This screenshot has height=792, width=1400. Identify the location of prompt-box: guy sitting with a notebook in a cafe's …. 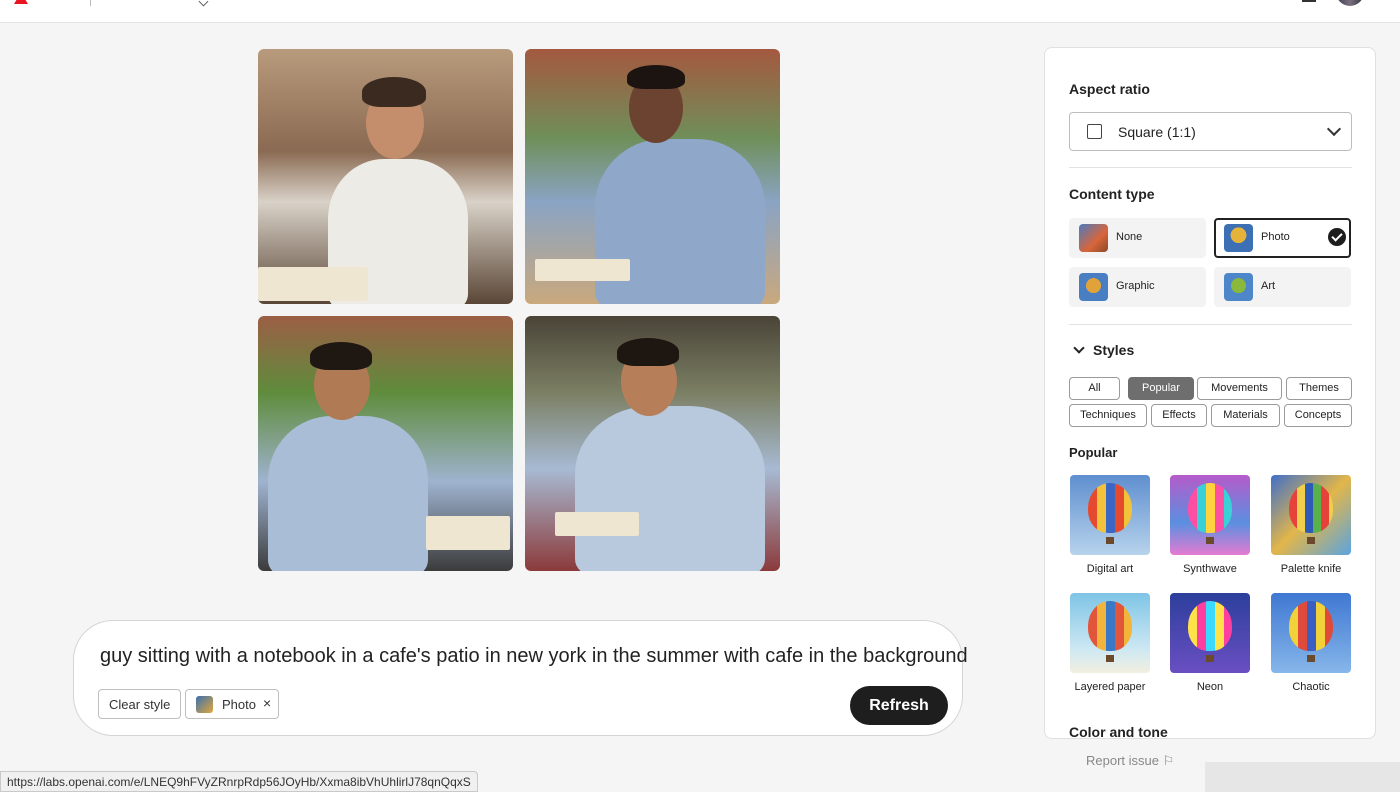
(520, 678).